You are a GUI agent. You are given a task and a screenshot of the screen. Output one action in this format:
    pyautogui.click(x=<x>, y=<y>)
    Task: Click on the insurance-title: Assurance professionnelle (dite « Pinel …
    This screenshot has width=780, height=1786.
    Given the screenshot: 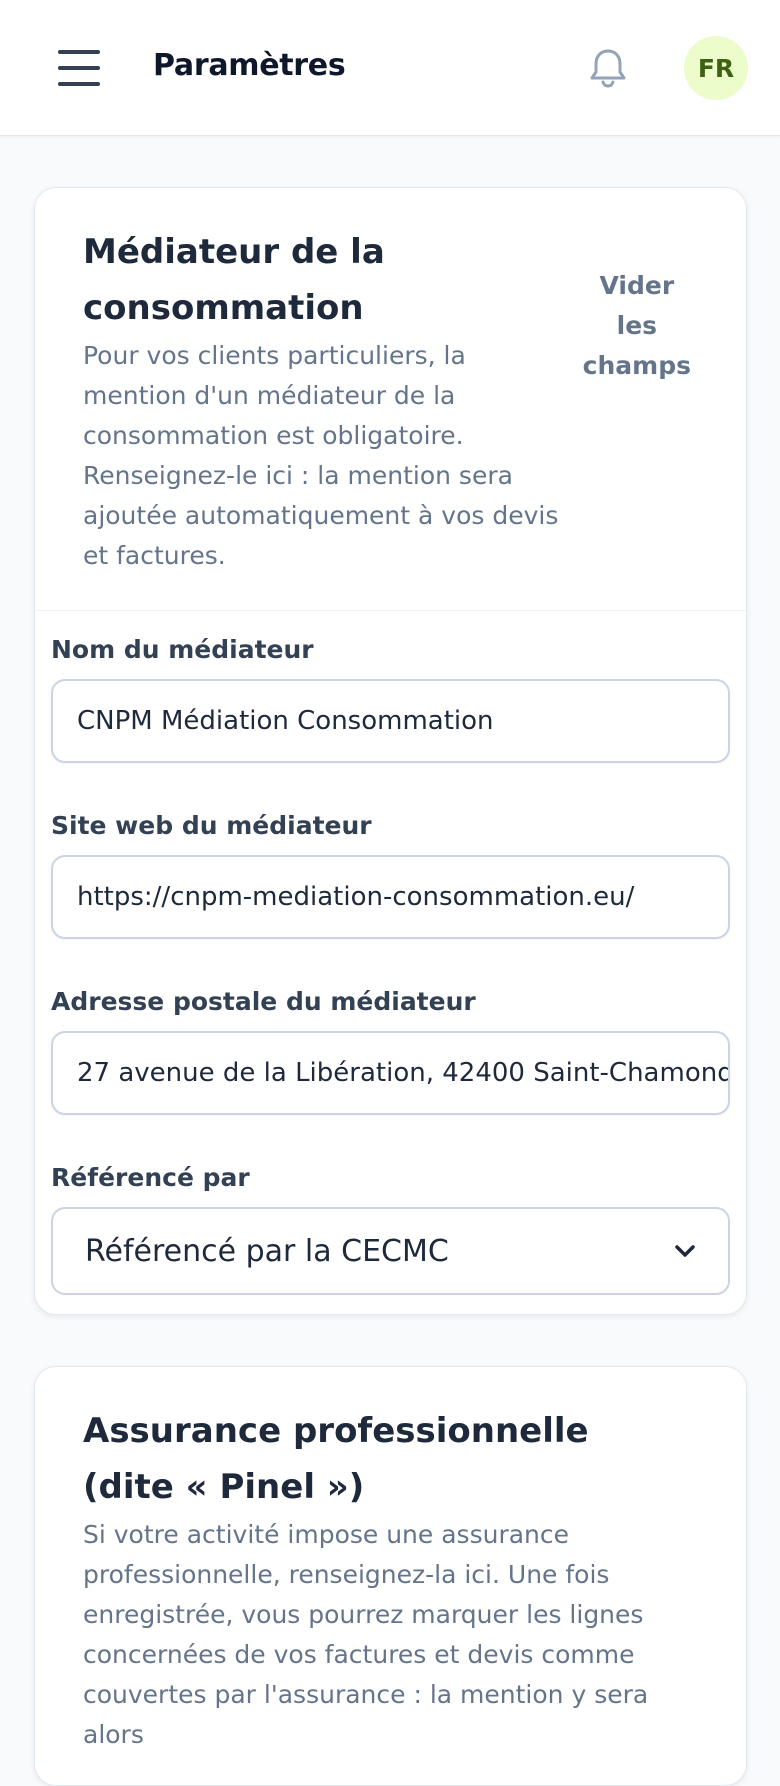 What is the action you would take?
    pyautogui.click(x=336, y=1459)
    